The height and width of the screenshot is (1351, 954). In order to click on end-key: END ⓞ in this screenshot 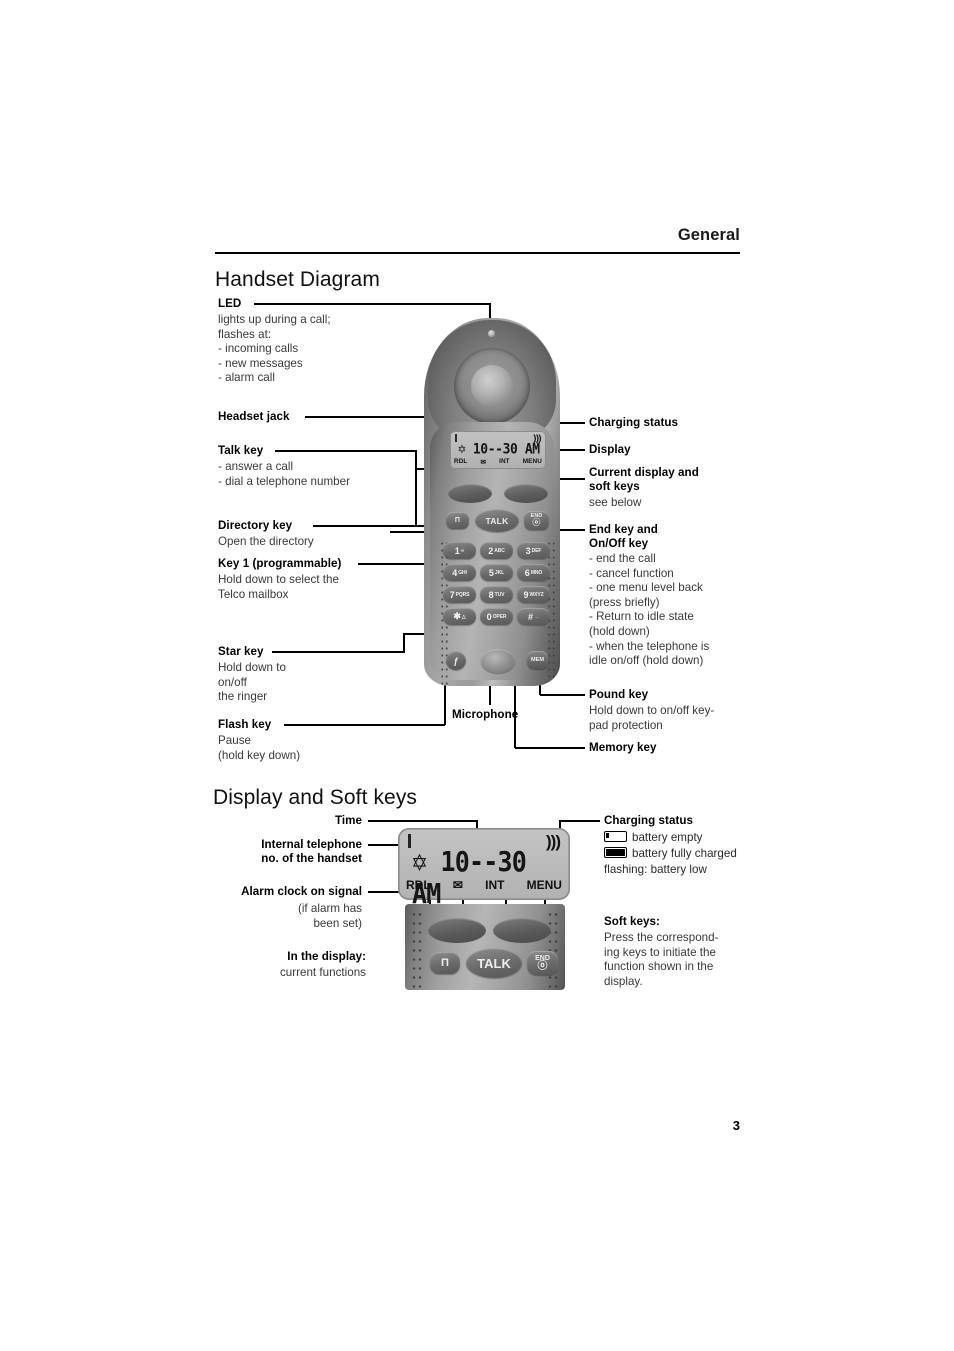, I will do `click(536, 520)`.